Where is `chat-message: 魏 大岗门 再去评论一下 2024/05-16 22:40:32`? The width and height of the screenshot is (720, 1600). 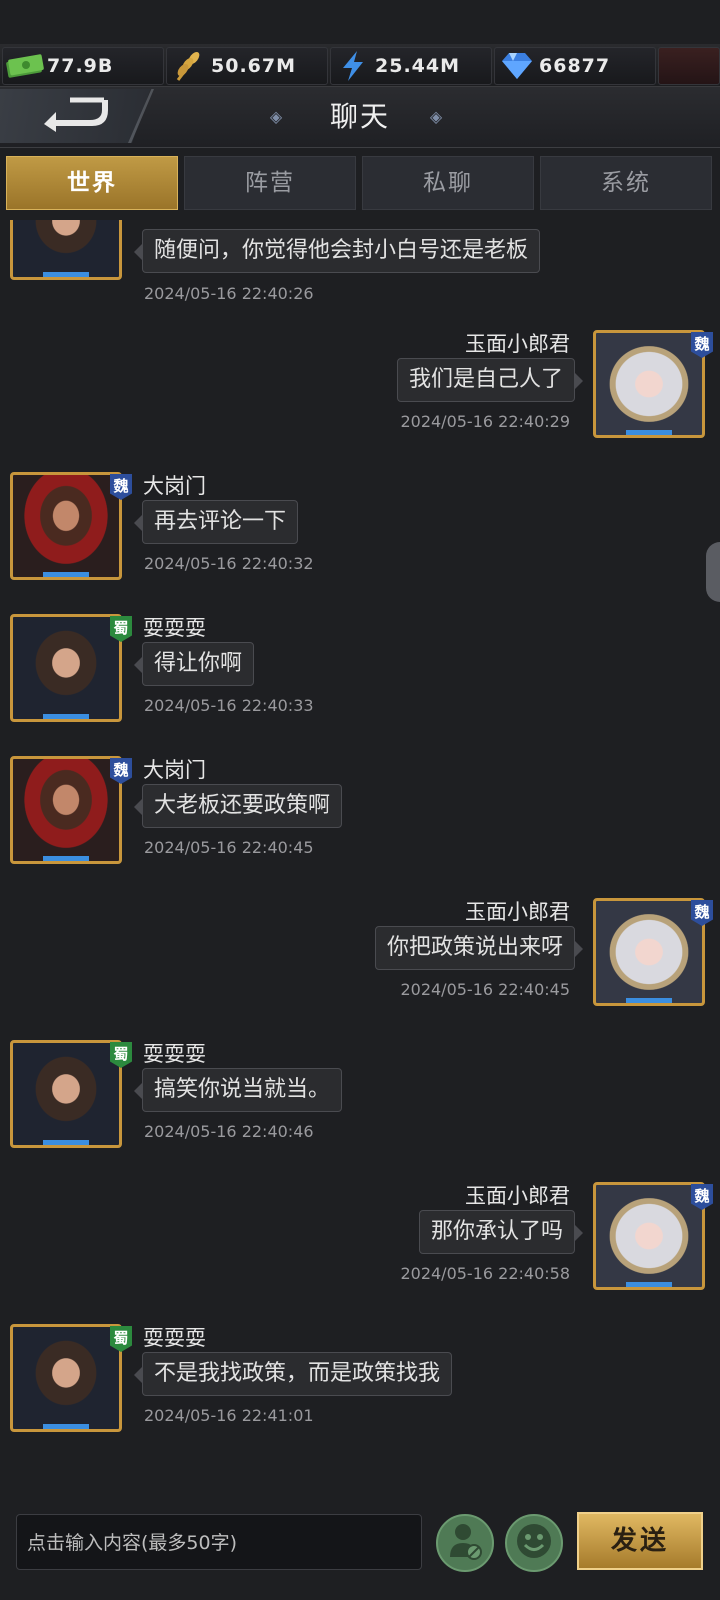
chat-message: 魏 大岗门 再去评论一下 2024/05-16 22:40:32 is located at coordinates (360, 534).